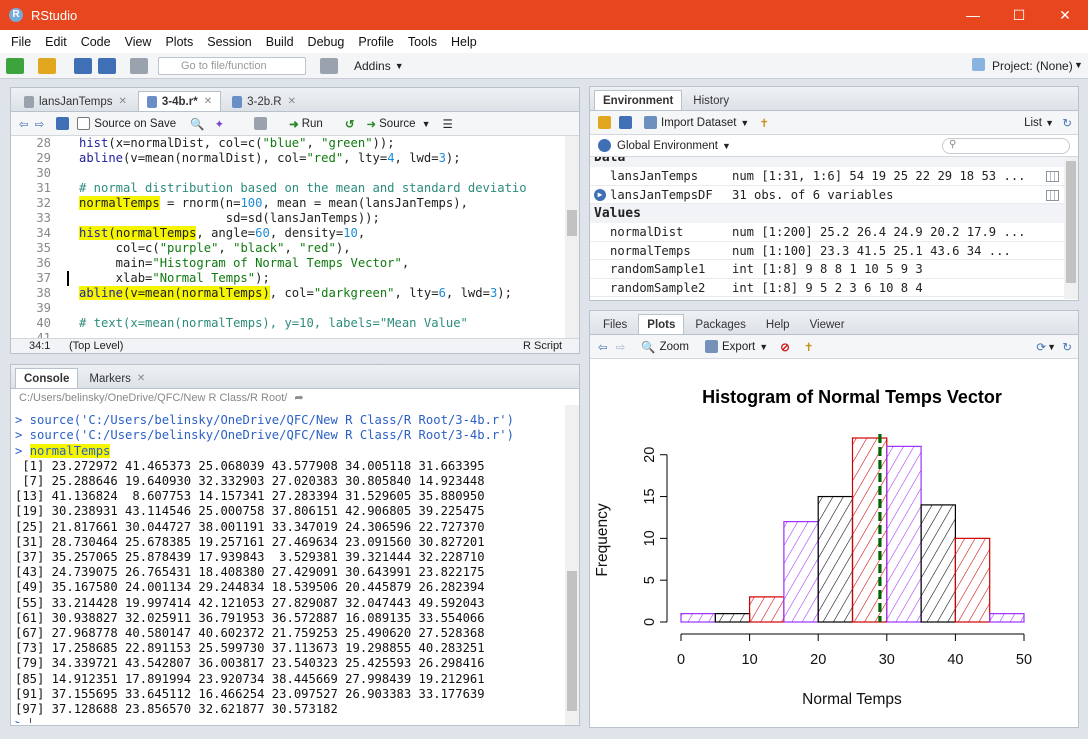 This screenshot has width=1088, height=739. What do you see at coordinates (350, 124) in the screenshot?
I see `rerun-icon: ↺` at bounding box center [350, 124].